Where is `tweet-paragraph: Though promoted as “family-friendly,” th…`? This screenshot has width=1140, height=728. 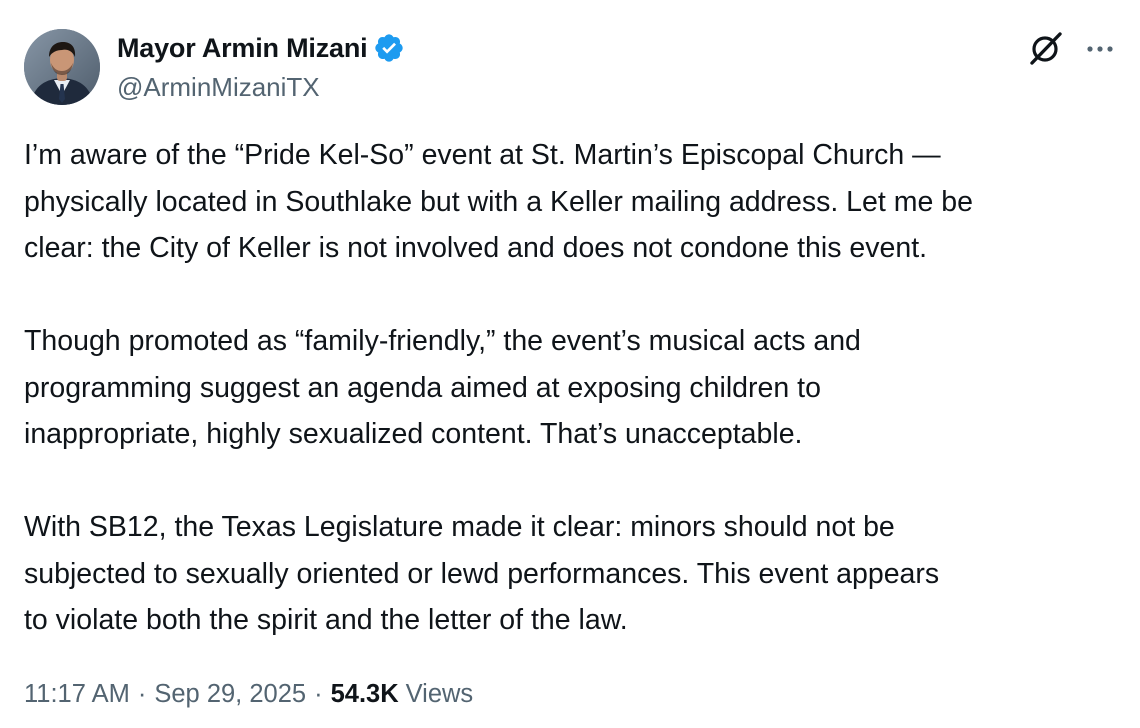
tweet-paragraph: Though promoted as “family-friendly,” th… is located at coordinates (442, 387).